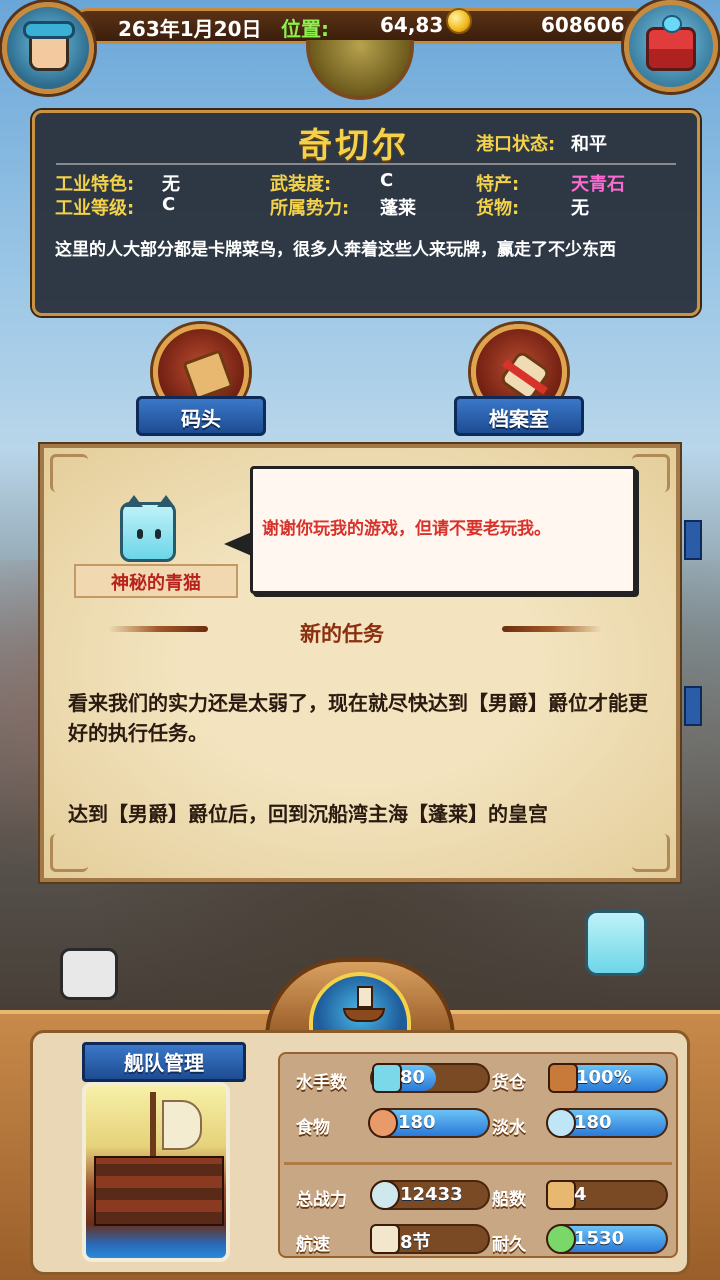 The width and height of the screenshot is (720, 1280). I want to click on goods-label: 货物:, so click(498, 208).